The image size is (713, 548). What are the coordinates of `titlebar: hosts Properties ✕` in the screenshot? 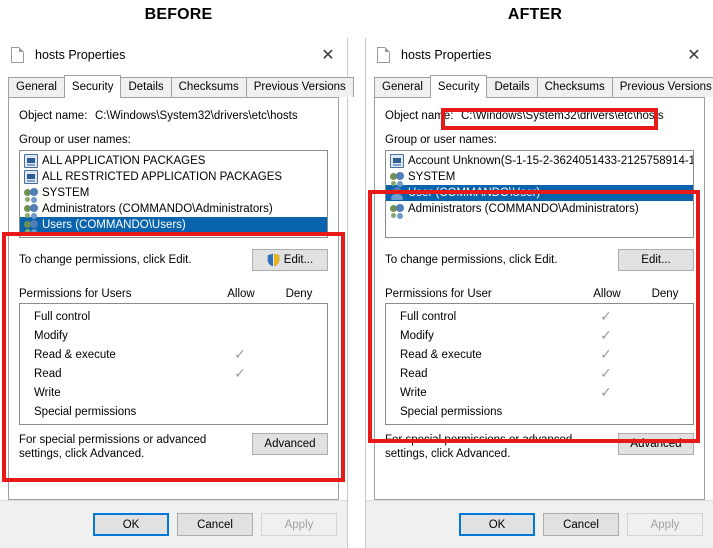 It's located at (539, 55).